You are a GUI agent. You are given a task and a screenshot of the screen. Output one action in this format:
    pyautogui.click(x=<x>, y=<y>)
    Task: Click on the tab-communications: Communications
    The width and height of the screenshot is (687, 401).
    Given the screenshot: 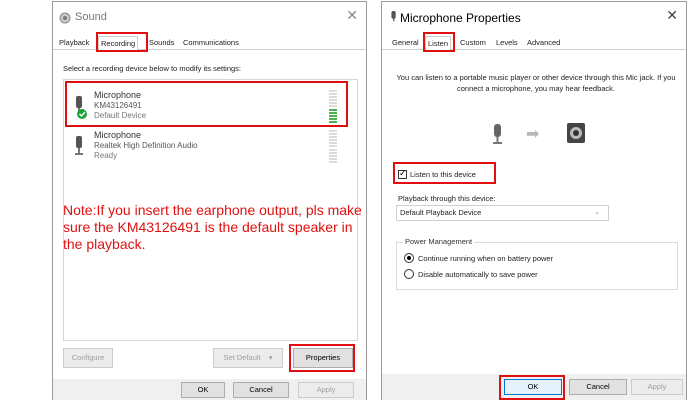 What is the action you would take?
    pyautogui.click(x=211, y=43)
    